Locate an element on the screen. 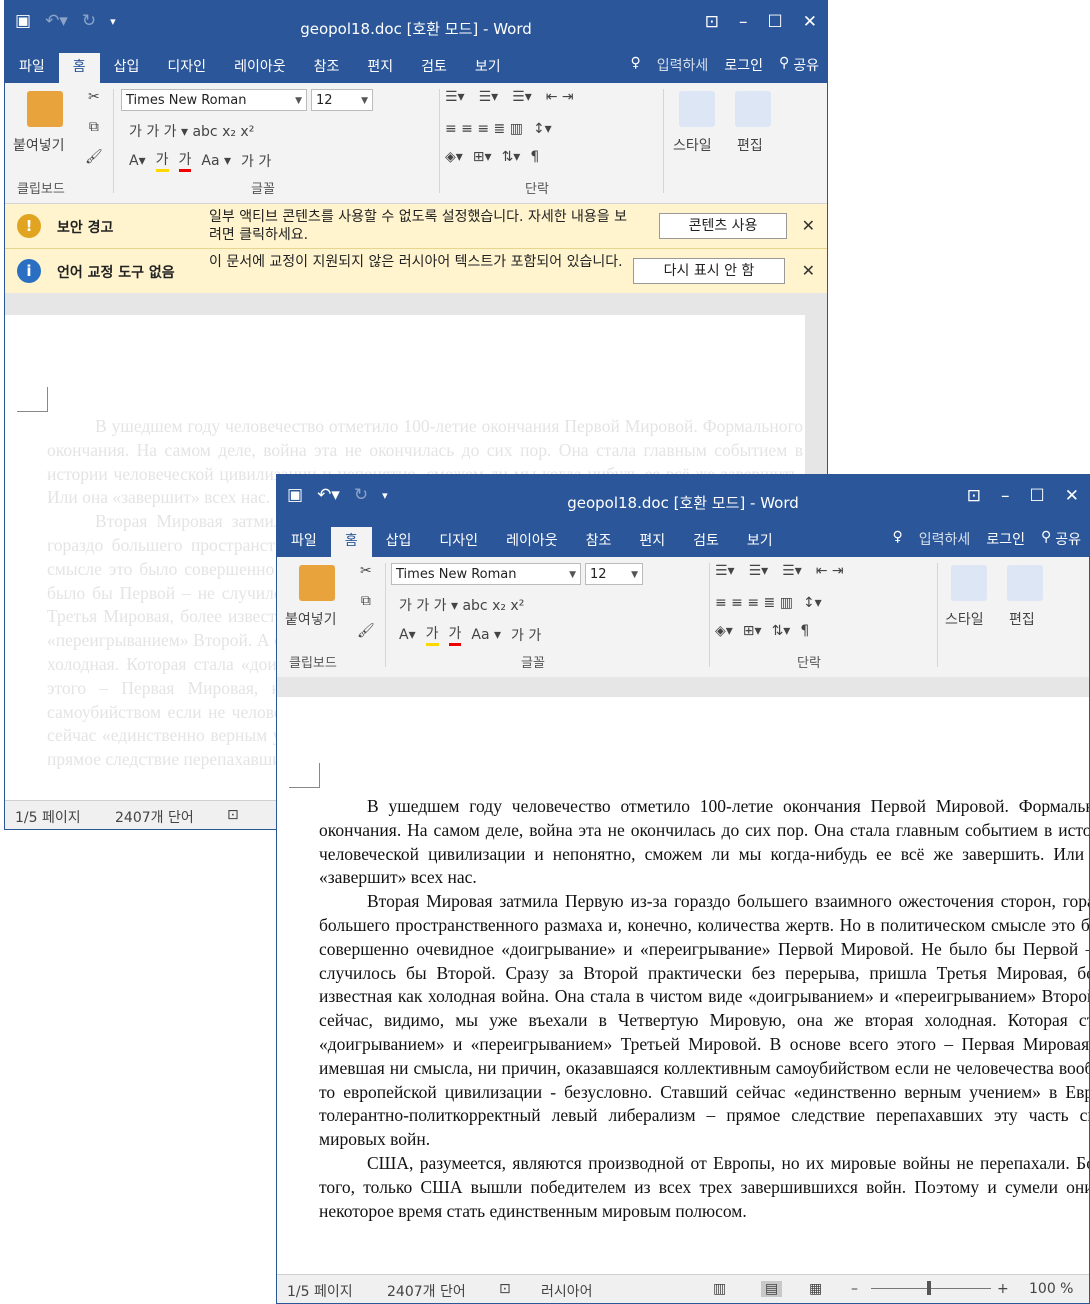 This screenshot has width=1090, height=1304. zoom-slider is located at coordinates (931, 1288).